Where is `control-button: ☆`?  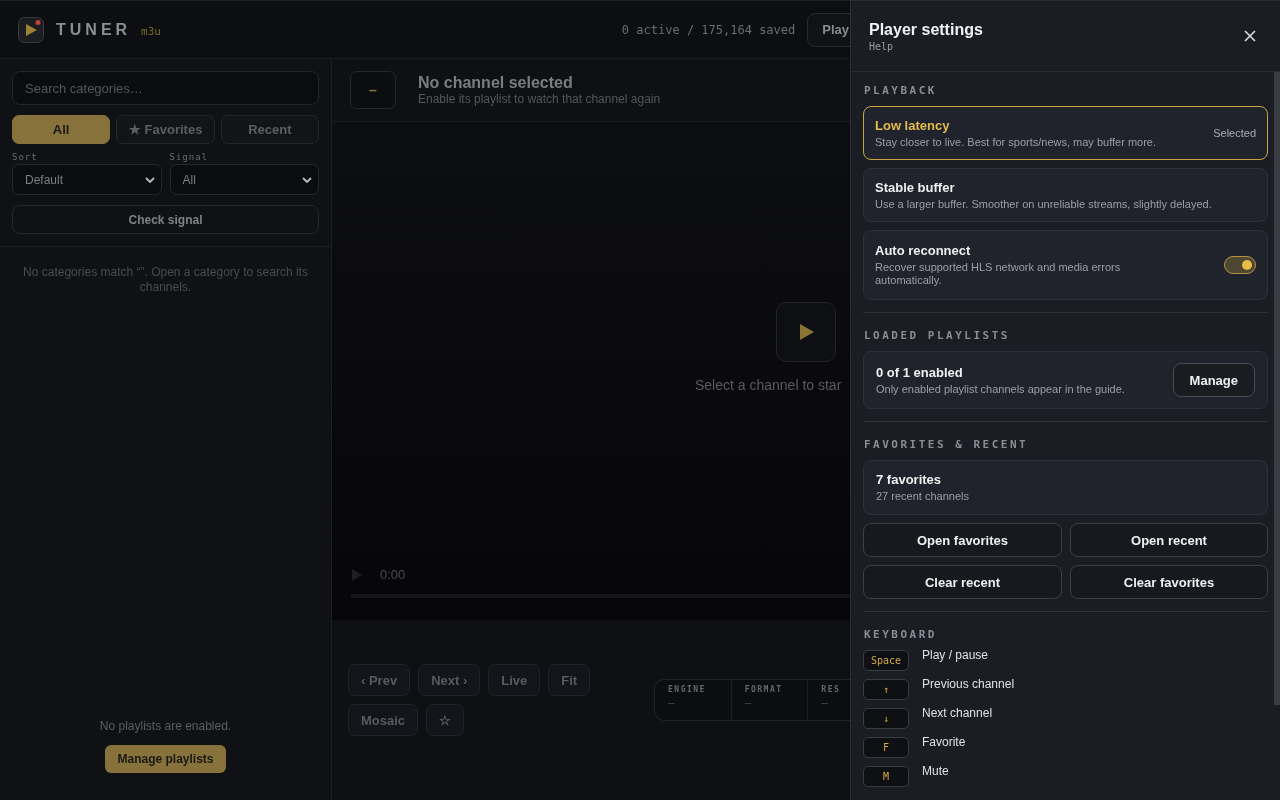
control-button: ☆ is located at coordinates (445, 720).